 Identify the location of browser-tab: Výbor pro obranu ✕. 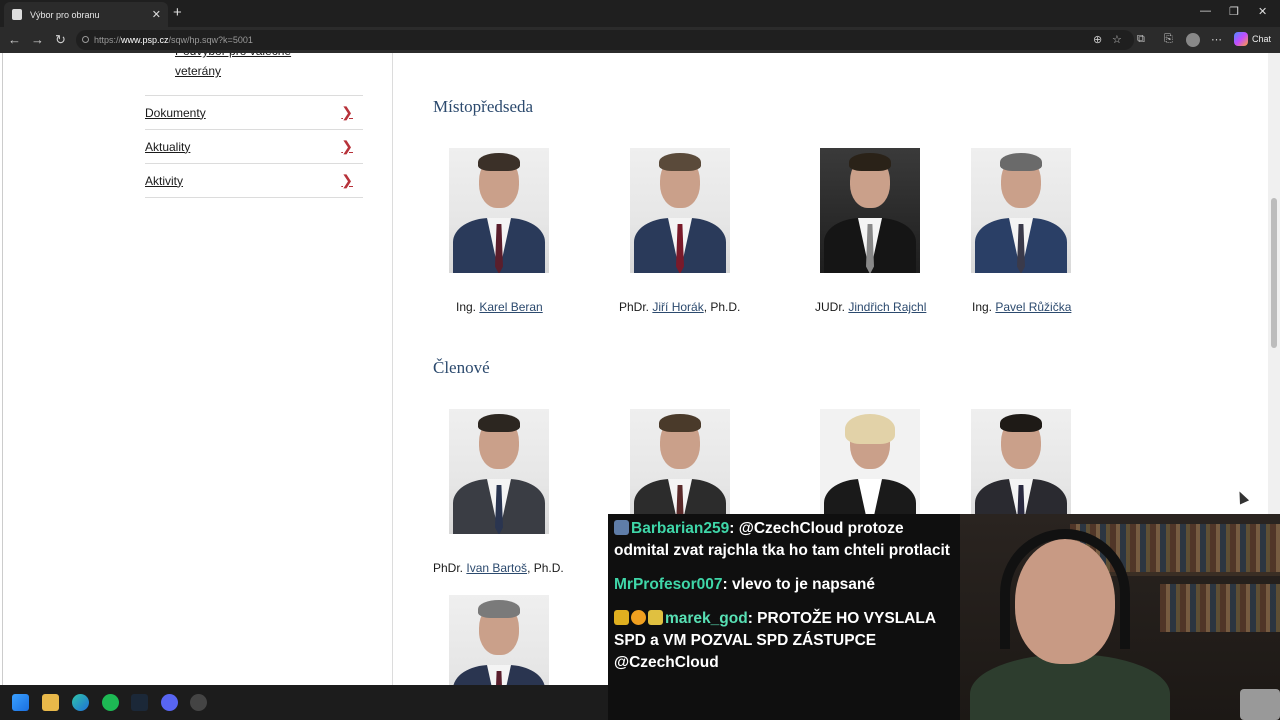
(86, 14).